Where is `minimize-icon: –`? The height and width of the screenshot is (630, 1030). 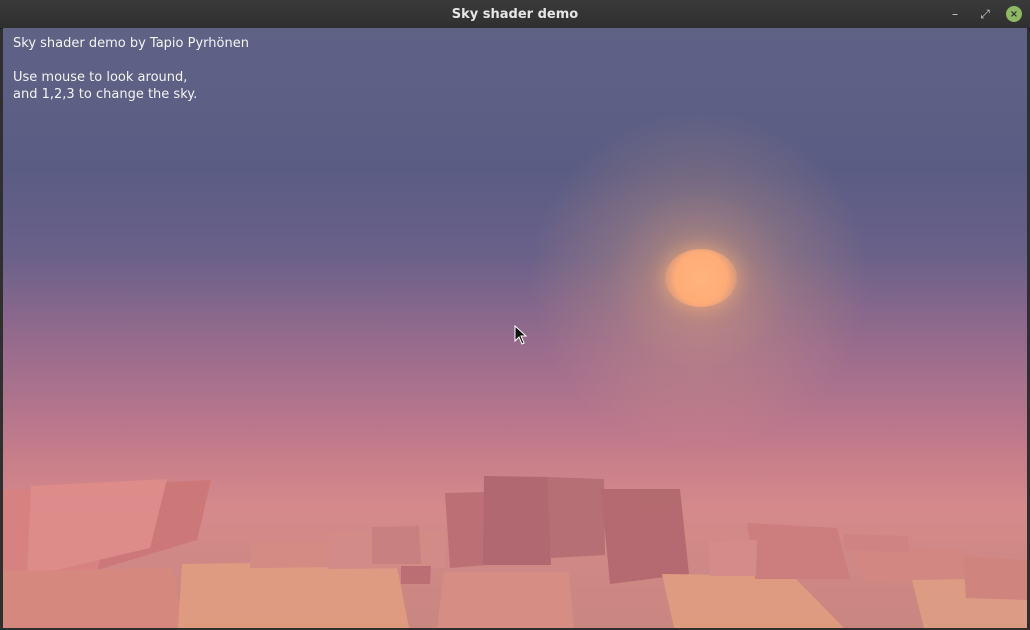 minimize-icon: – is located at coordinates (955, 14).